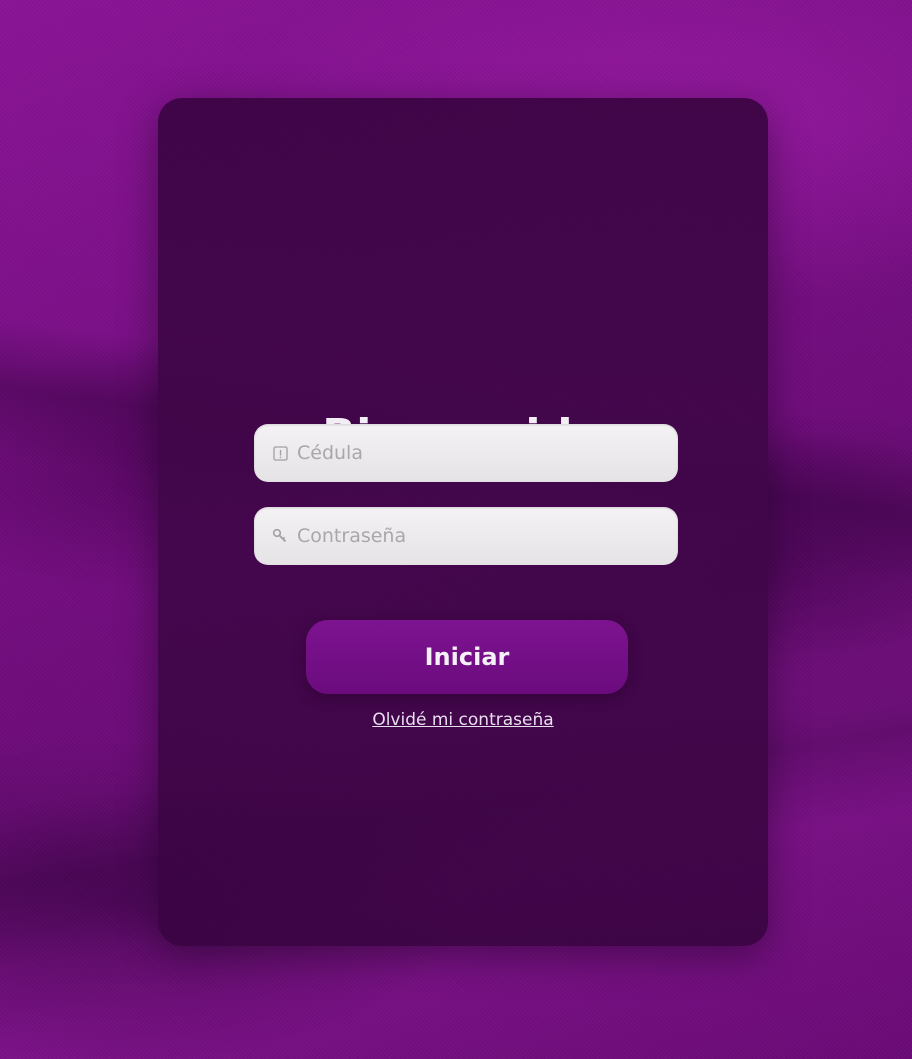 The width and height of the screenshot is (912, 1059). I want to click on cedula-input, so click(477, 453).